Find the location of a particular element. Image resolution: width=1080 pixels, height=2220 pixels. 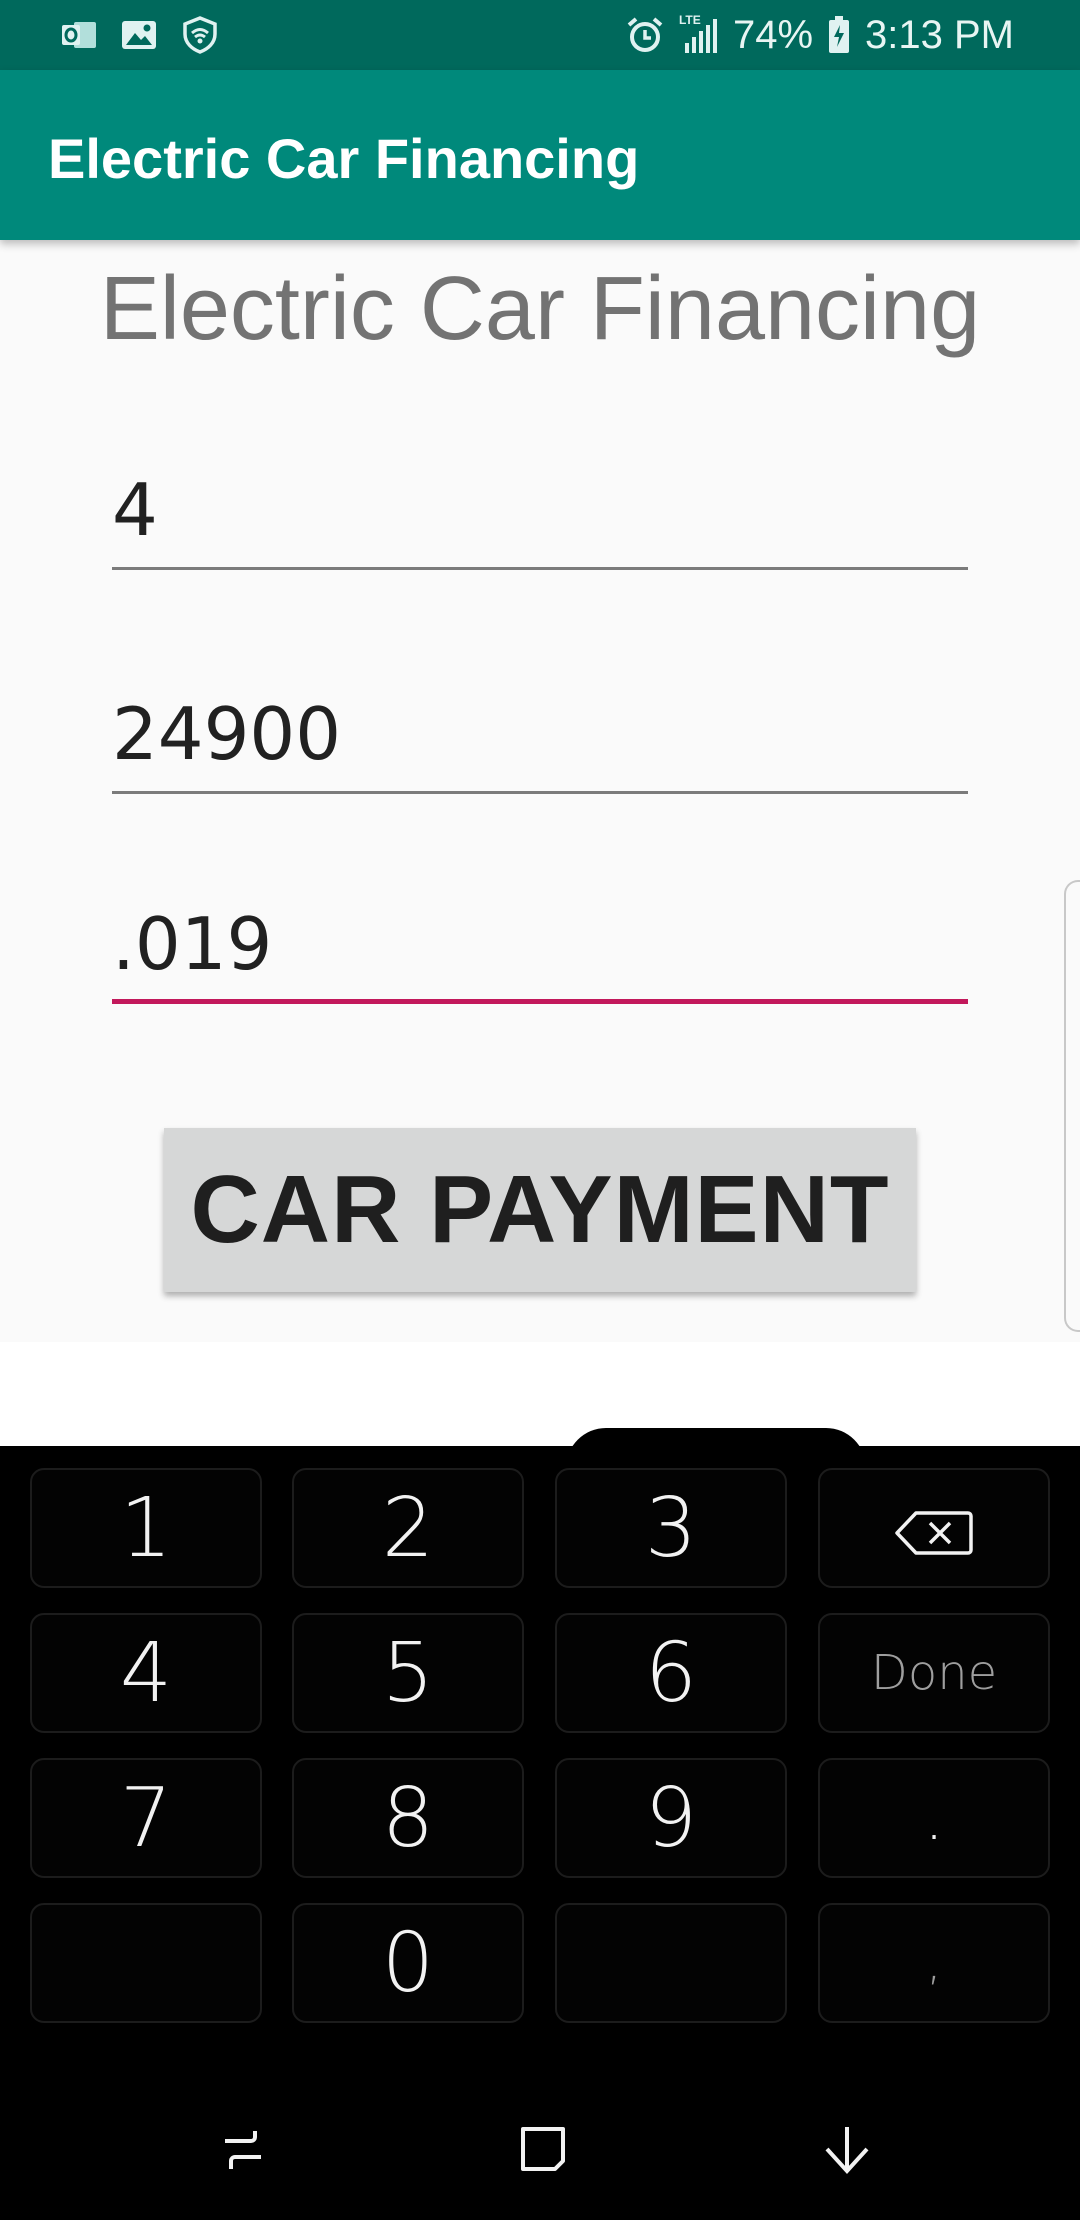

interest-rate-field-value: .019 is located at coordinates (192, 944).